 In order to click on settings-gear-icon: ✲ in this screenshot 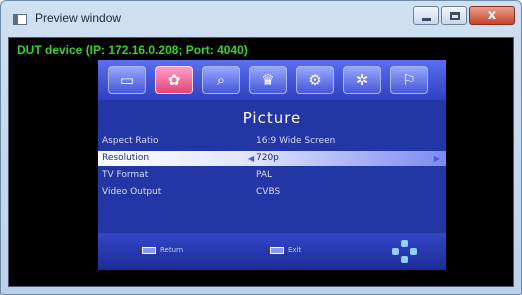, I will do `click(362, 80)`.